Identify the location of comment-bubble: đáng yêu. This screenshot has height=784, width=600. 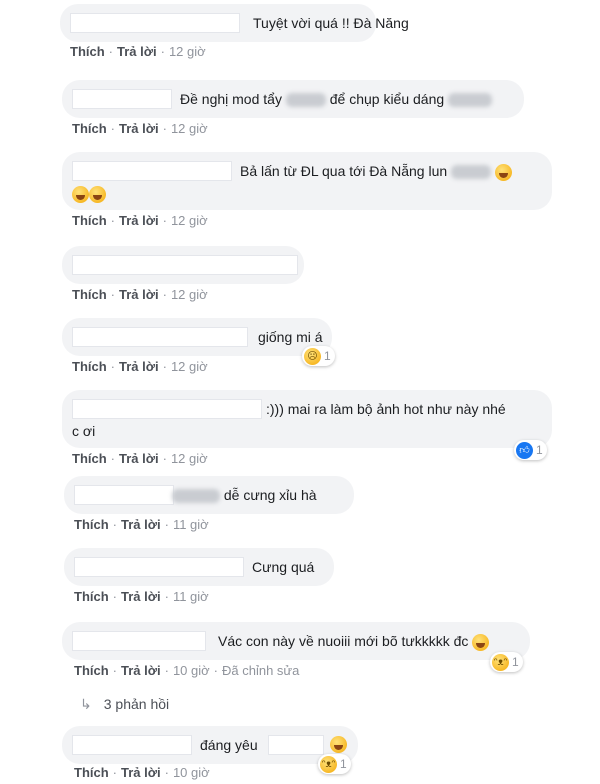
(210, 745).